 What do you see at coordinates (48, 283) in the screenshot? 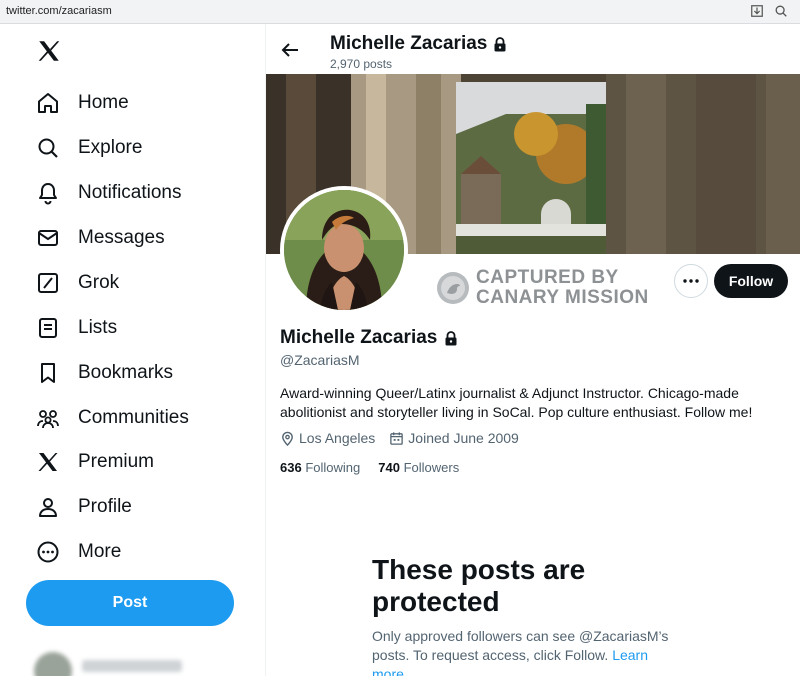
I see `grok-icon` at bounding box center [48, 283].